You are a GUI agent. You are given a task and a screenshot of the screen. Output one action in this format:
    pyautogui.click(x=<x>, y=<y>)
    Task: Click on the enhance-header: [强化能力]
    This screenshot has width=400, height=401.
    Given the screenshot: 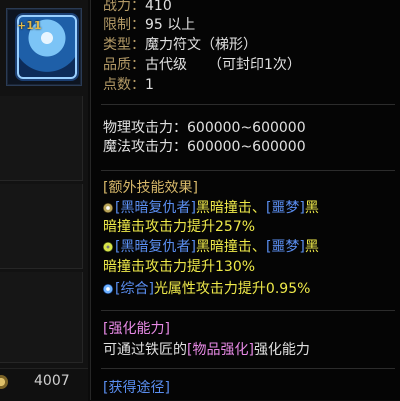 What is the action you would take?
    pyautogui.click(x=136, y=329)
    